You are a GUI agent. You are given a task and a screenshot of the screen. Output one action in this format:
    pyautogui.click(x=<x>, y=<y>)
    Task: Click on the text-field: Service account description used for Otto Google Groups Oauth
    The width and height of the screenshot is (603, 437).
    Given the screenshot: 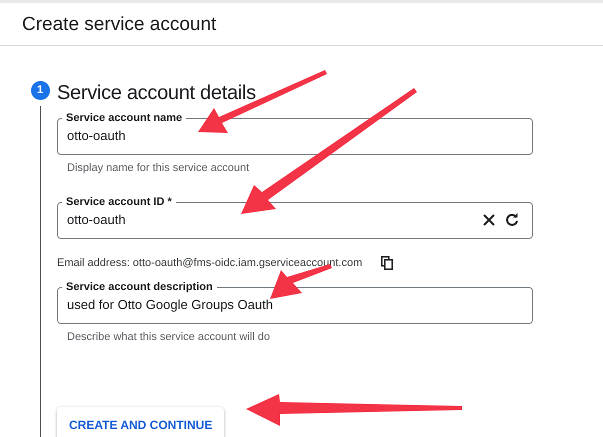 What is the action you would take?
    pyautogui.click(x=295, y=301)
    